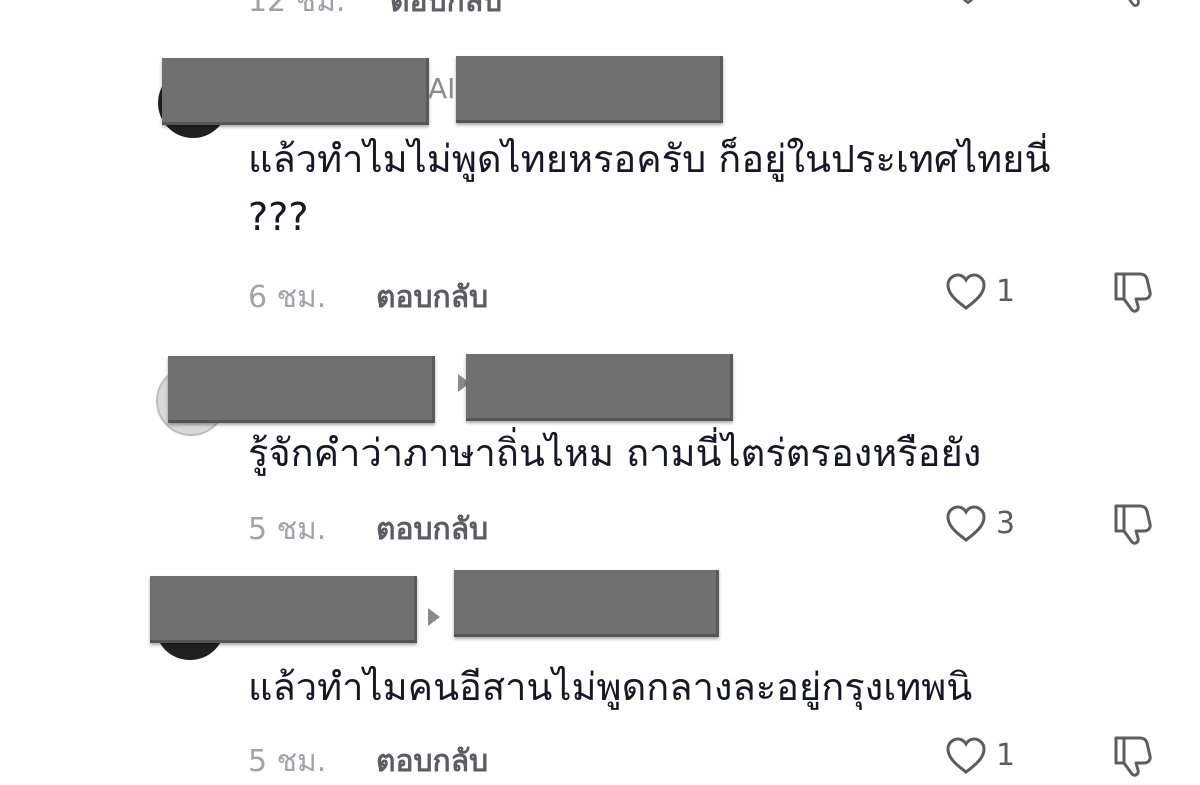 This screenshot has width=1200, height=785. Describe the element at coordinates (600, 9) in the screenshot. I see `previous-comment-meta: 12 ชม. ตอบกลับ` at that location.